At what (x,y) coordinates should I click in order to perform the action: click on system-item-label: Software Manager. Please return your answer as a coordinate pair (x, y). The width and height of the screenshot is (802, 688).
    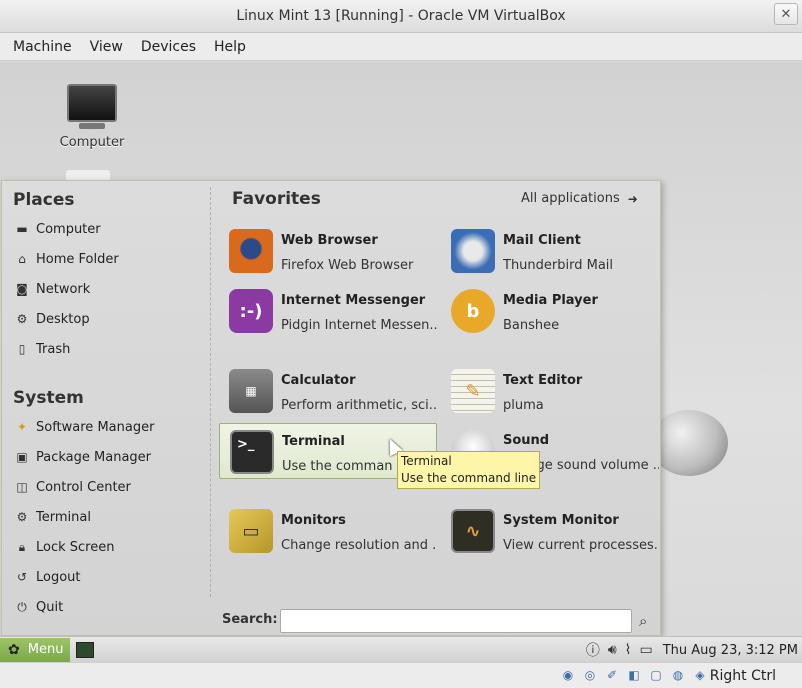
    Looking at the image, I should click on (95, 427).